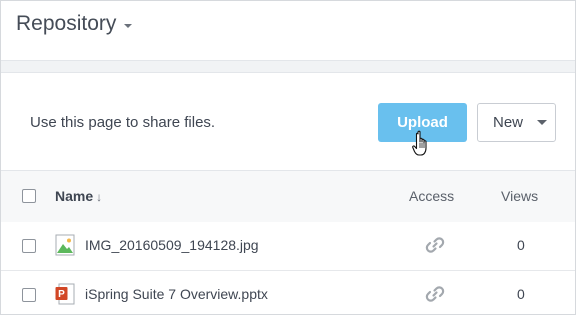  Describe the element at coordinates (65, 245) in the screenshot. I see `image-file-icon` at that location.